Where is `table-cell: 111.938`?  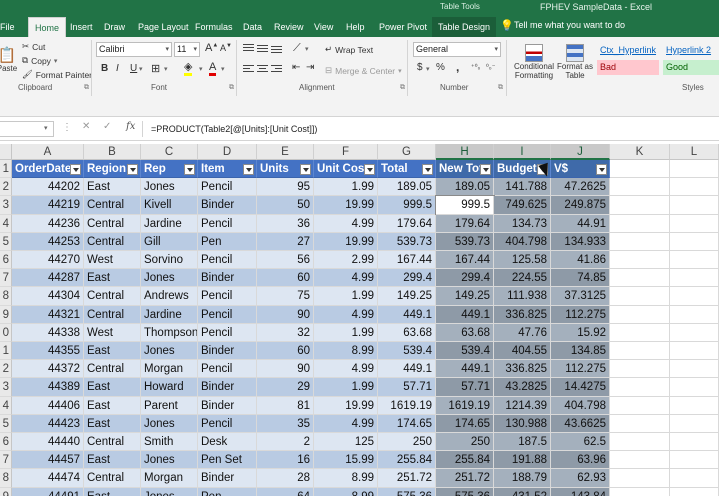 table-cell: 111.938 is located at coordinates (522, 296).